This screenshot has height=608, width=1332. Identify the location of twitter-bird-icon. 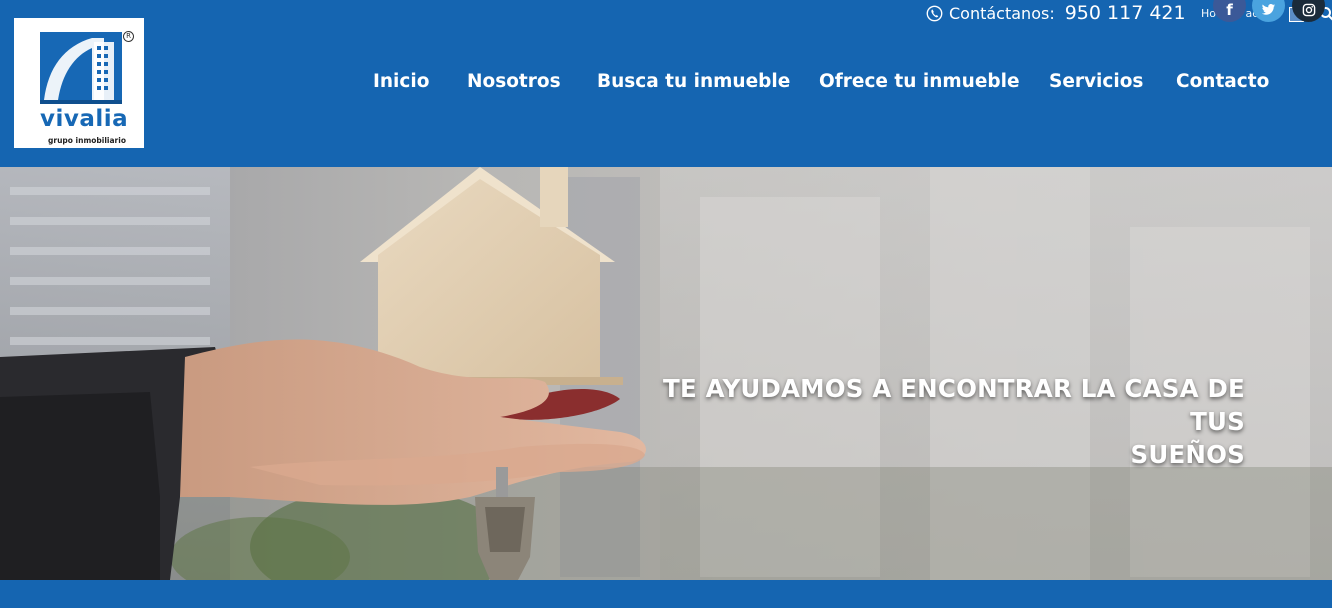
(1268, 9).